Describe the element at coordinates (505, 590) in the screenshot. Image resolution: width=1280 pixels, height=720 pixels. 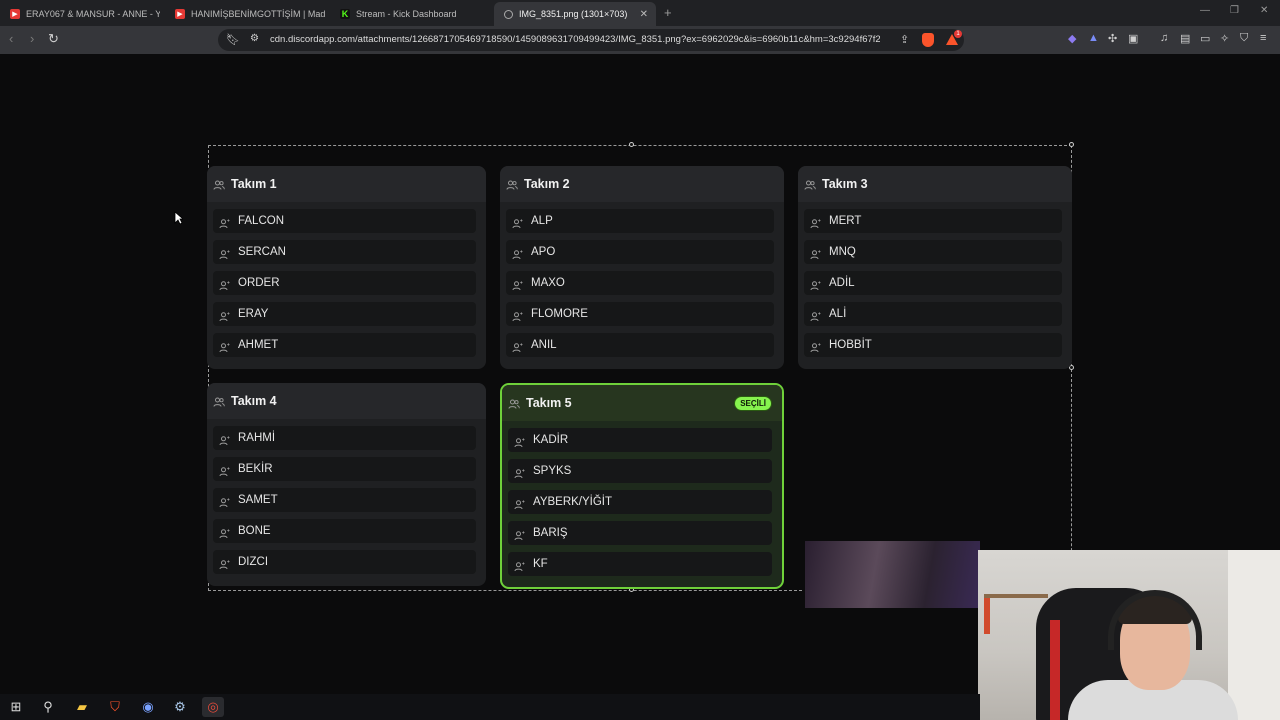
I see `image-selection-bottom` at that location.